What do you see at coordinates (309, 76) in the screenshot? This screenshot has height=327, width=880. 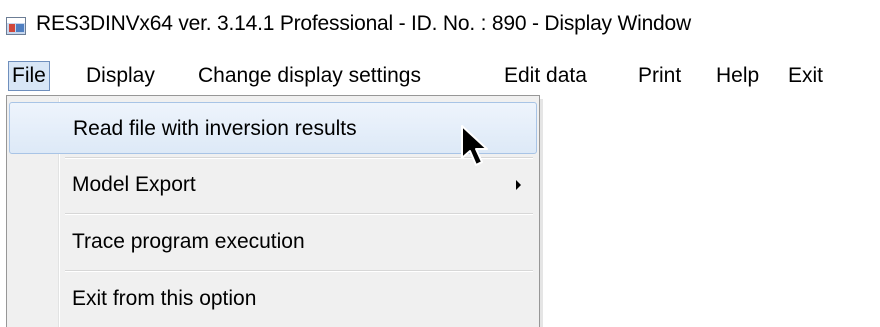 I see `menu-change-display-settings: Change display settings` at bounding box center [309, 76].